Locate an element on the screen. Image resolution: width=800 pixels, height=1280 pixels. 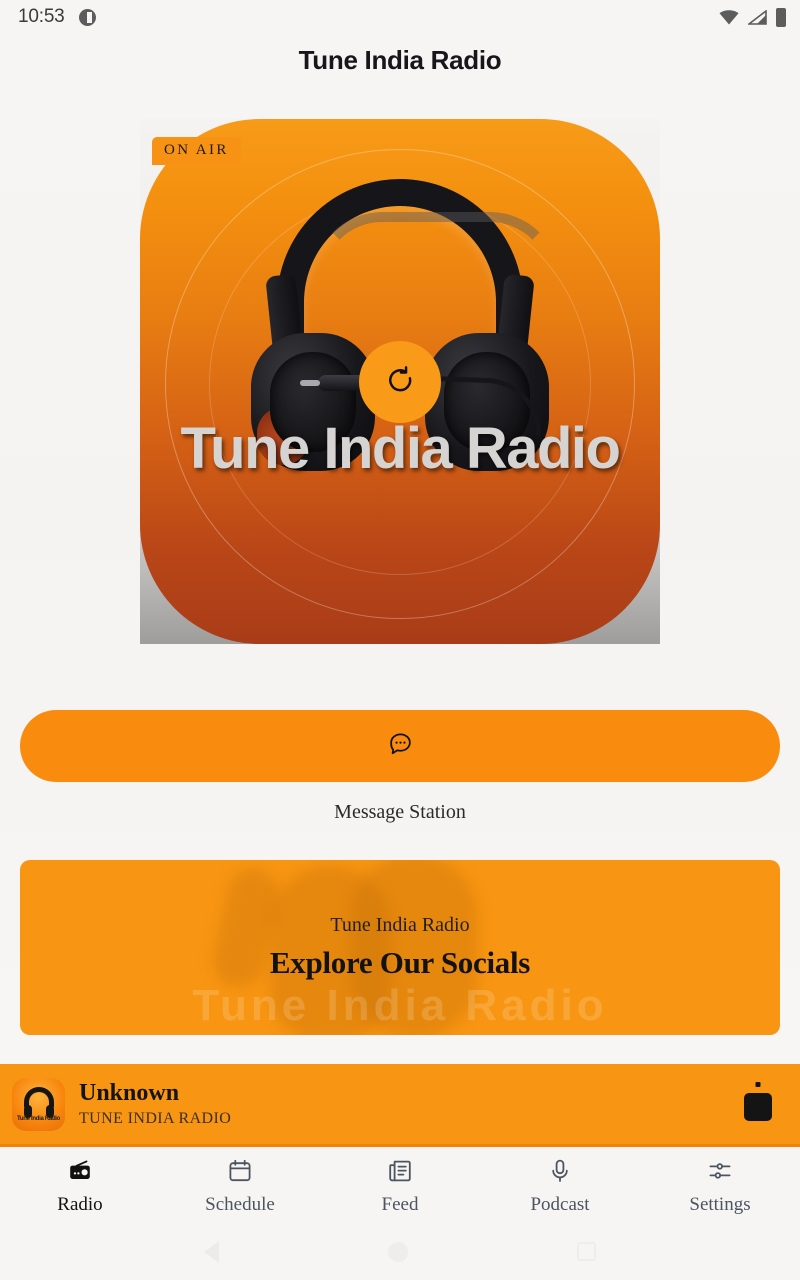
status-bar: 10:53 is located at coordinates (400, 17).